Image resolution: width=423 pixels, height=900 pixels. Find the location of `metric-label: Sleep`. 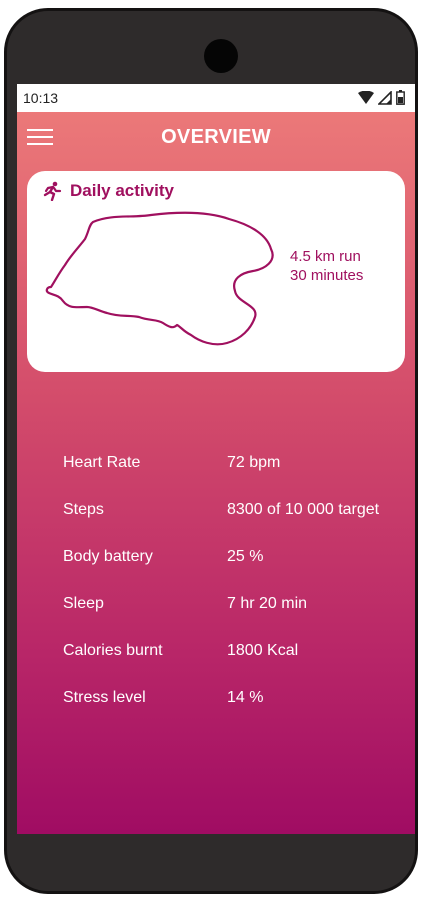

metric-label: Sleep is located at coordinates (83, 603).